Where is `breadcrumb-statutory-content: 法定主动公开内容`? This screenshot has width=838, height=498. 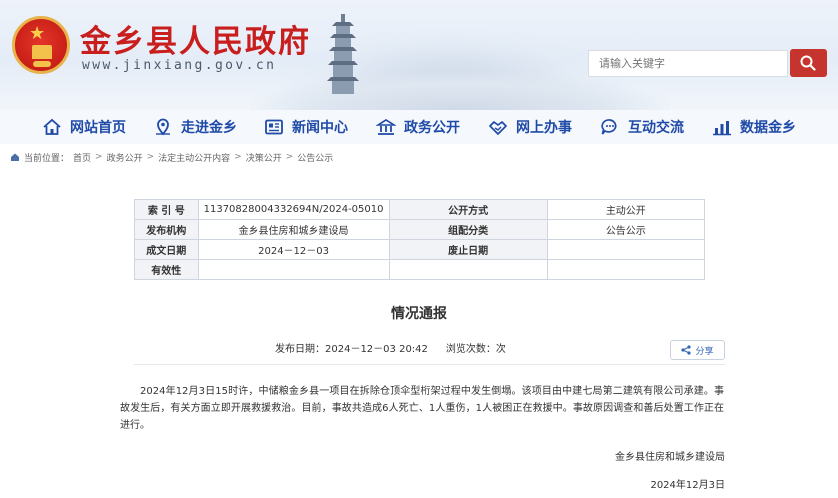
breadcrumb-statutory-content: 法定主动公开内容 is located at coordinates (194, 157).